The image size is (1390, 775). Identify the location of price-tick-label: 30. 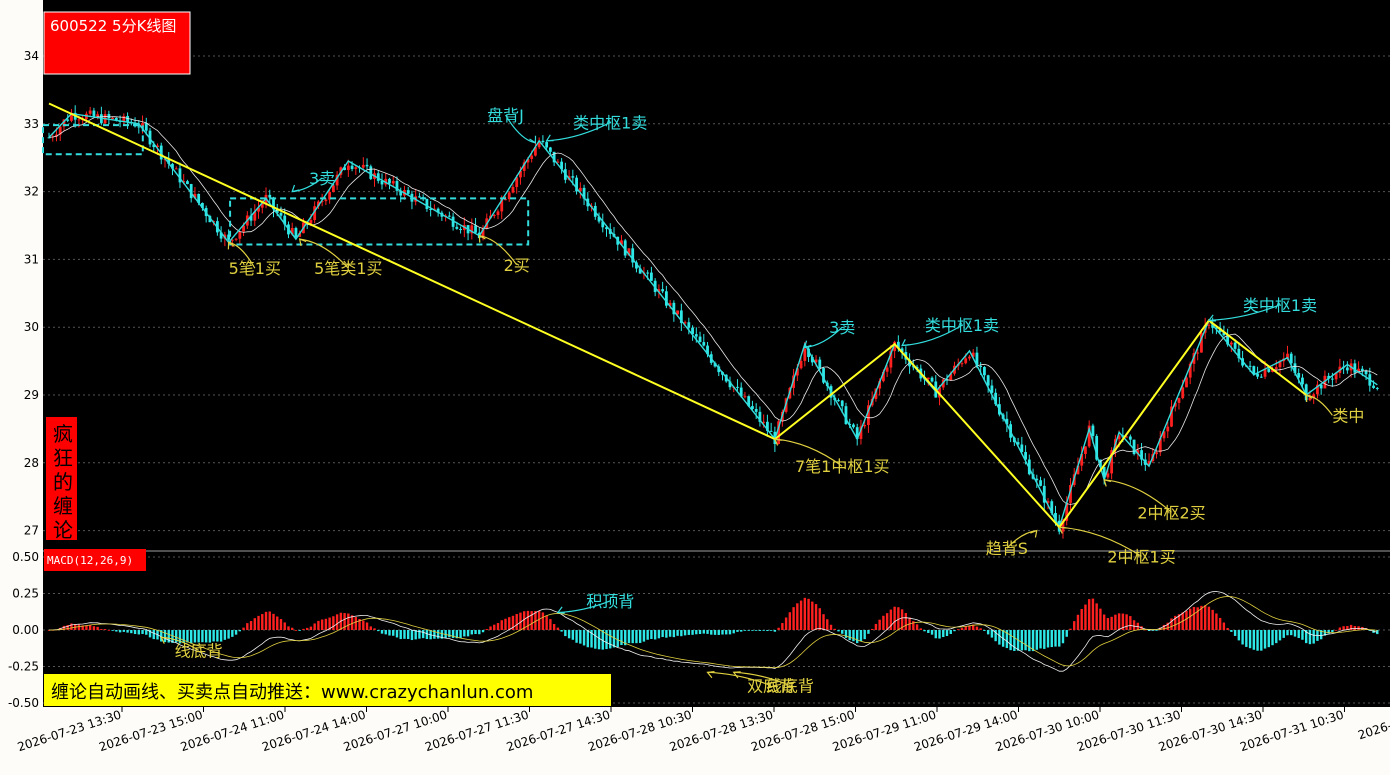
(31, 327).